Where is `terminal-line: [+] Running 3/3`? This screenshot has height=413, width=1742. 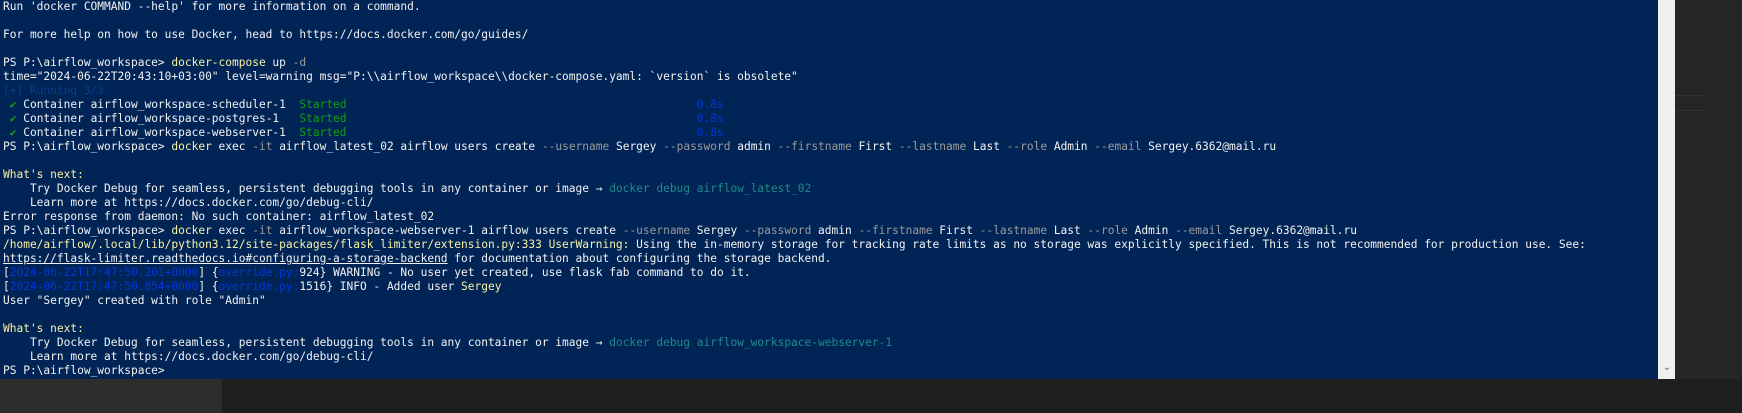 terminal-line: [+] Running 3/3 is located at coordinates (53, 91).